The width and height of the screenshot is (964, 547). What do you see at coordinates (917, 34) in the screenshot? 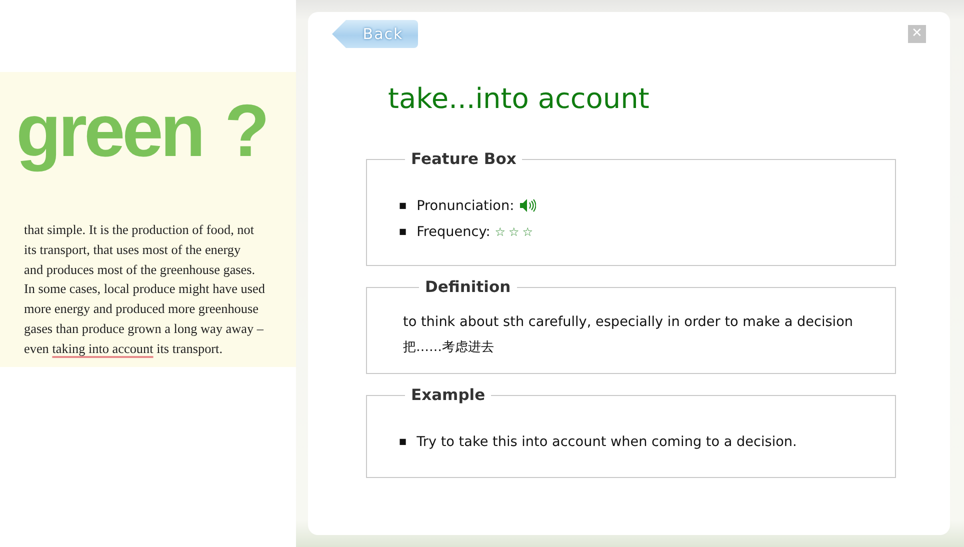
I see `close-button: ✕` at bounding box center [917, 34].